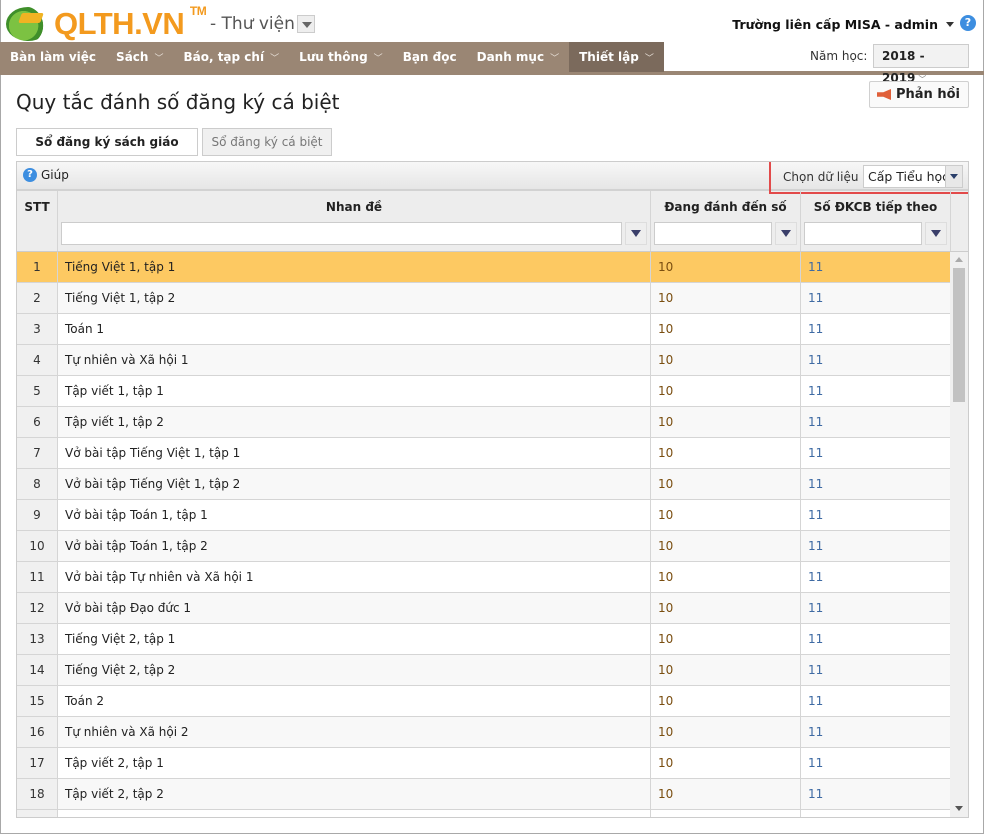 This screenshot has width=984, height=834. Describe the element at coordinates (354, 391) in the screenshot. I see `cell-title: Tập viết 1, tập 1` at that location.